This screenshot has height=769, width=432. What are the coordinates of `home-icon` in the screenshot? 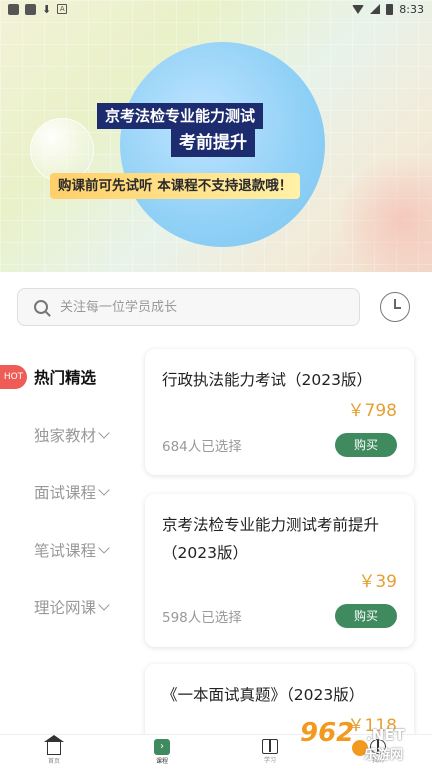 It's located at (54, 745).